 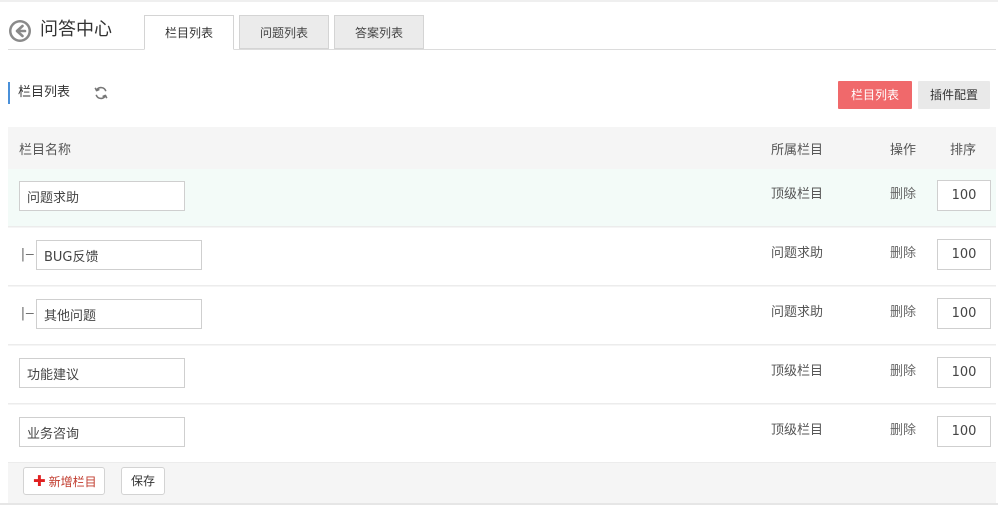 I want to click on tab-answer-list: 答案列表, so click(x=379, y=32).